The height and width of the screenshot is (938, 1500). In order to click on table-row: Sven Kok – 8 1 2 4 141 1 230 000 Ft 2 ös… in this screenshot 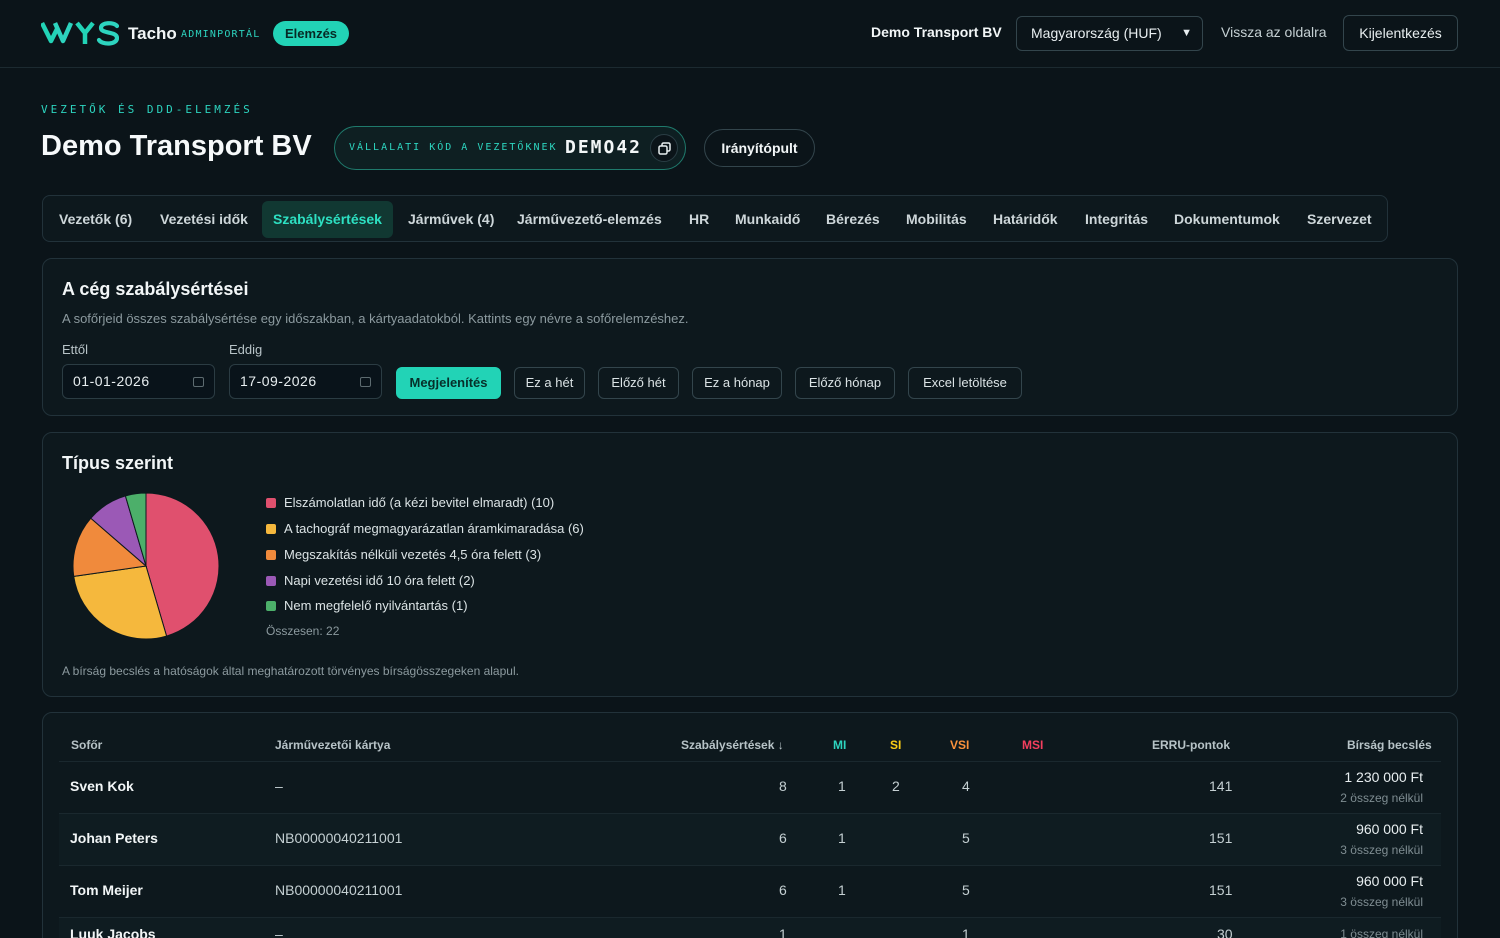, I will do `click(750, 787)`.